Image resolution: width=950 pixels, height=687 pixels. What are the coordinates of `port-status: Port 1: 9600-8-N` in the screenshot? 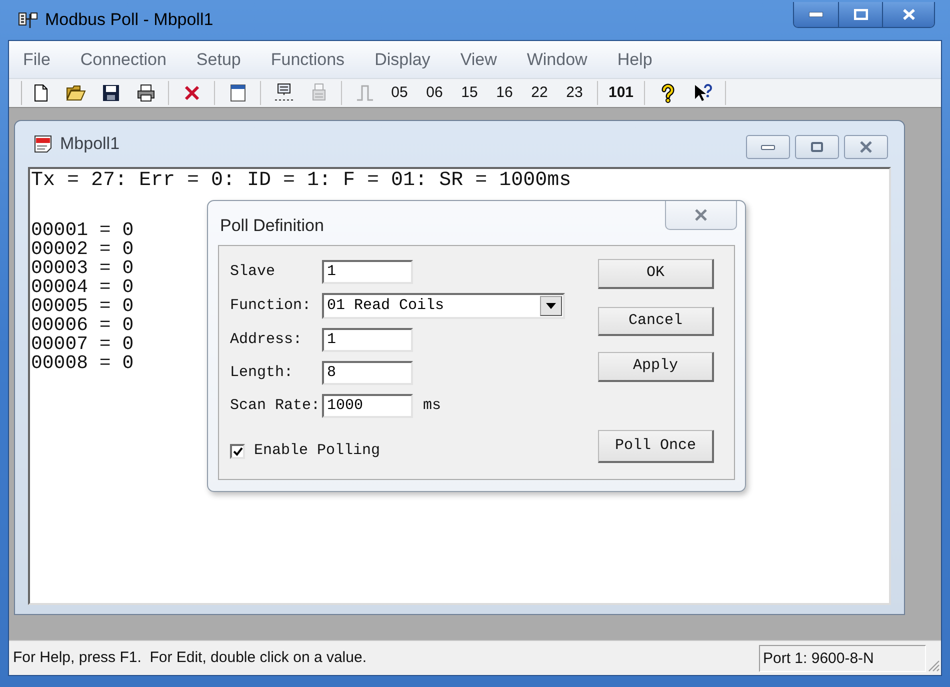 It's located at (842, 658).